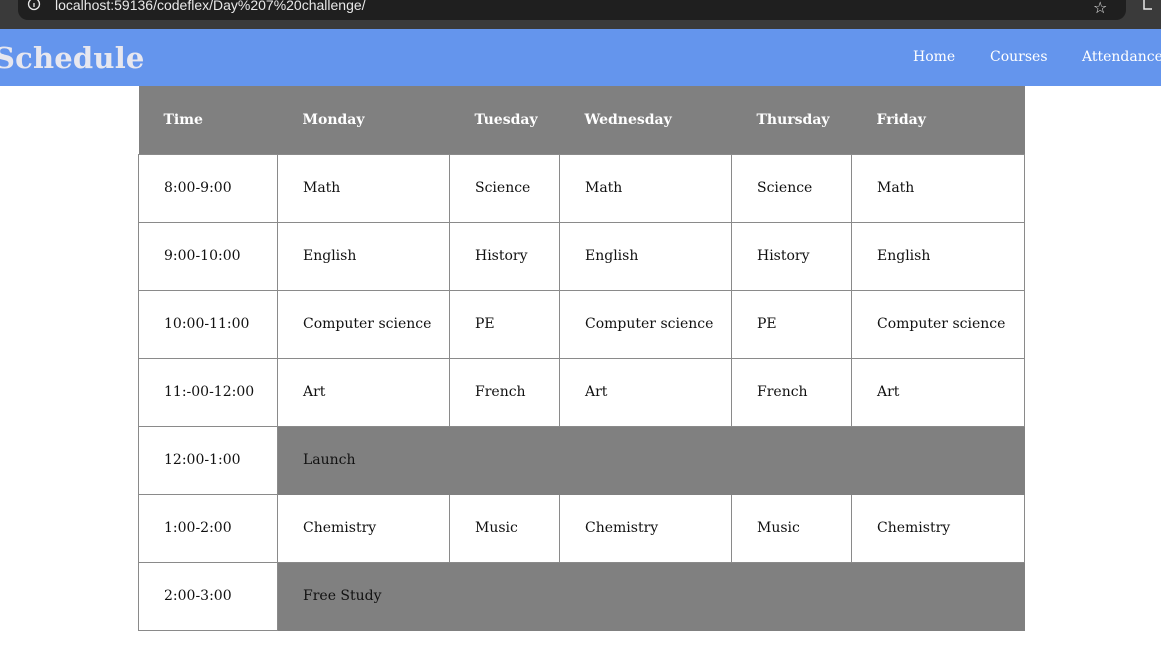 The image size is (1161, 653). Describe the element at coordinates (1121, 57) in the screenshot. I see `nav-attendance-link: Attendance` at that location.